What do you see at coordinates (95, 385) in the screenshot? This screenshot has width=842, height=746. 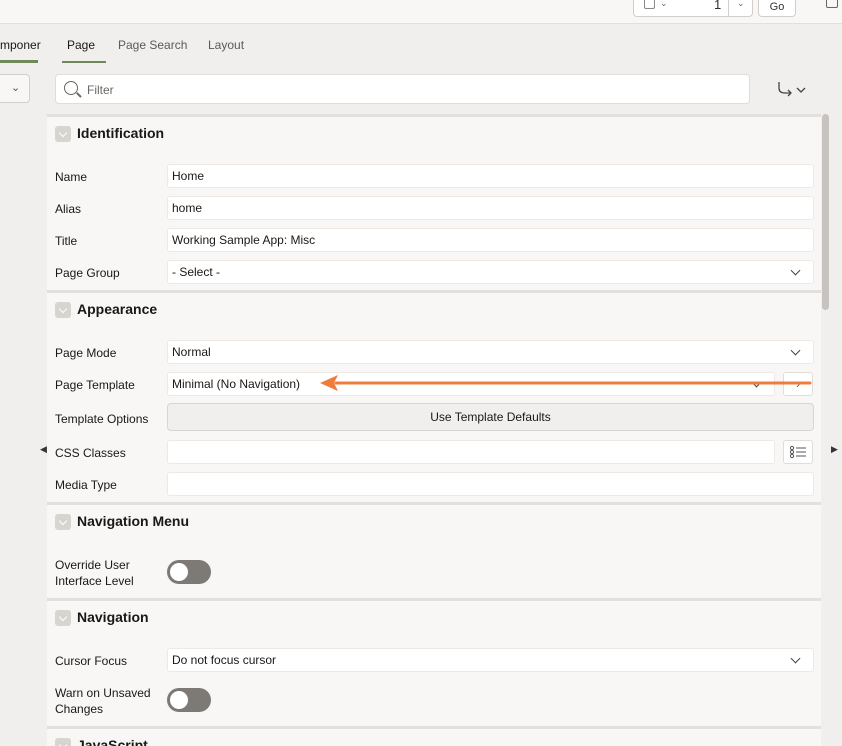 I see `page-template-label: Page Template` at bounding box center [95, 385].